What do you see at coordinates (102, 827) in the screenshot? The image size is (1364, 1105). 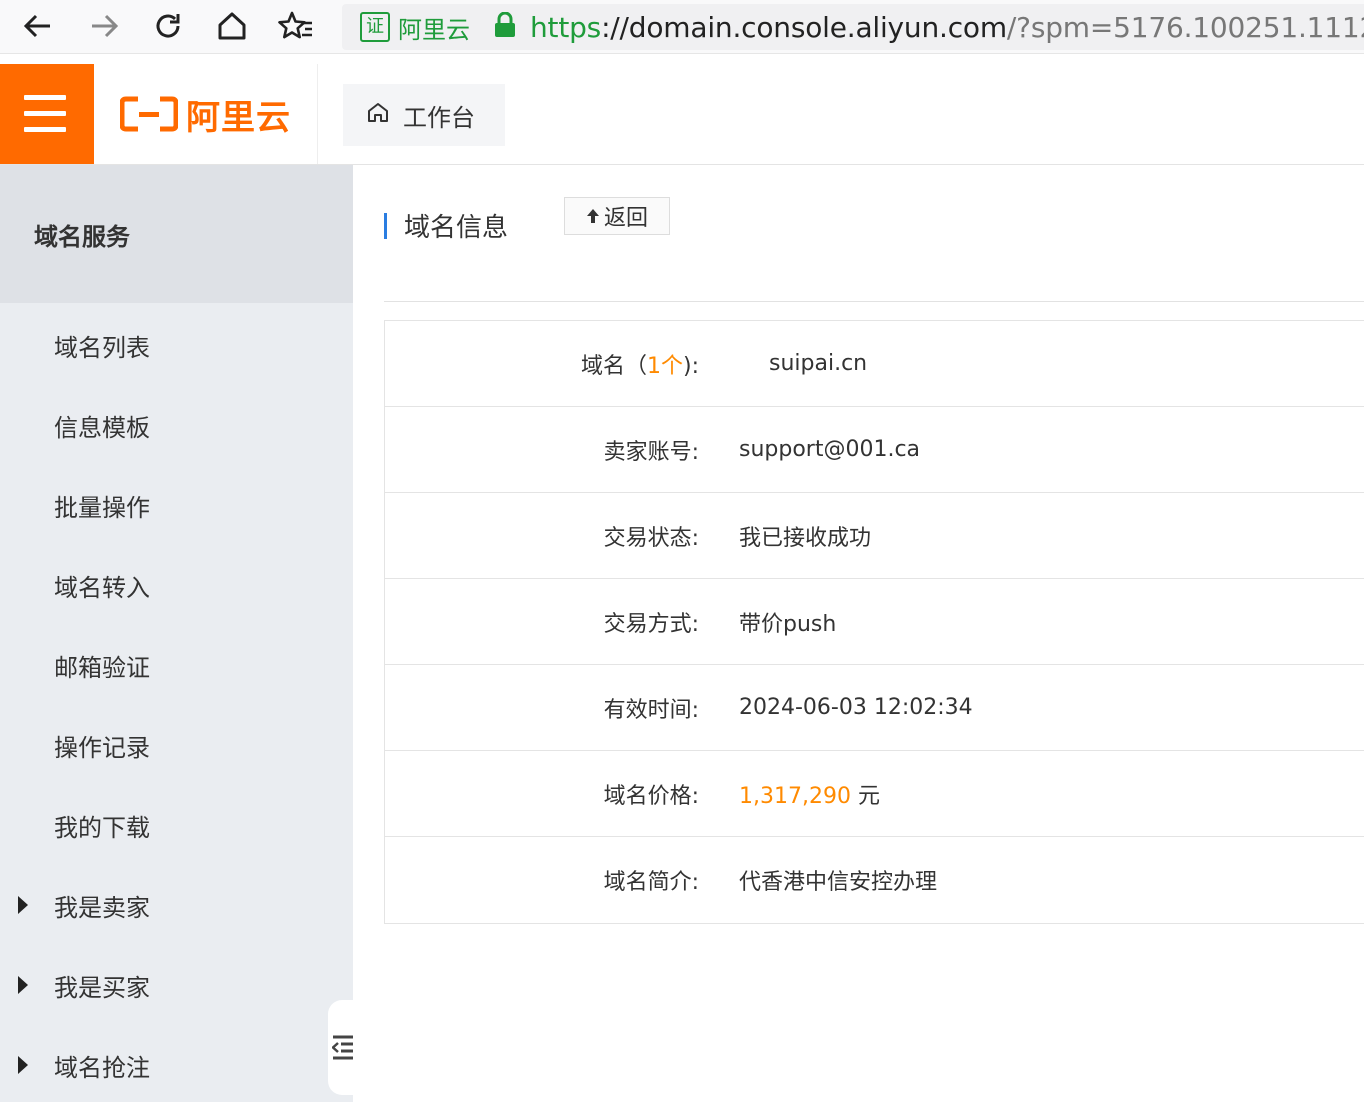 I see `sidebar-item-label: 我的下载` at bounding box center [102, 827].